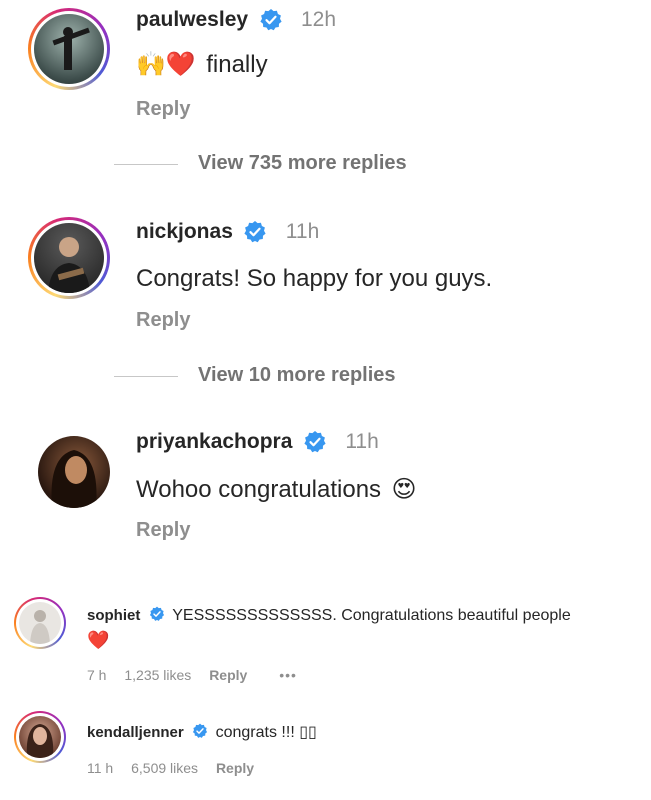 This screenshot has height=800, width=651. Describe the element at coordinates (237, 64) in the screenshot. I see `comment-text: finally` at that location.